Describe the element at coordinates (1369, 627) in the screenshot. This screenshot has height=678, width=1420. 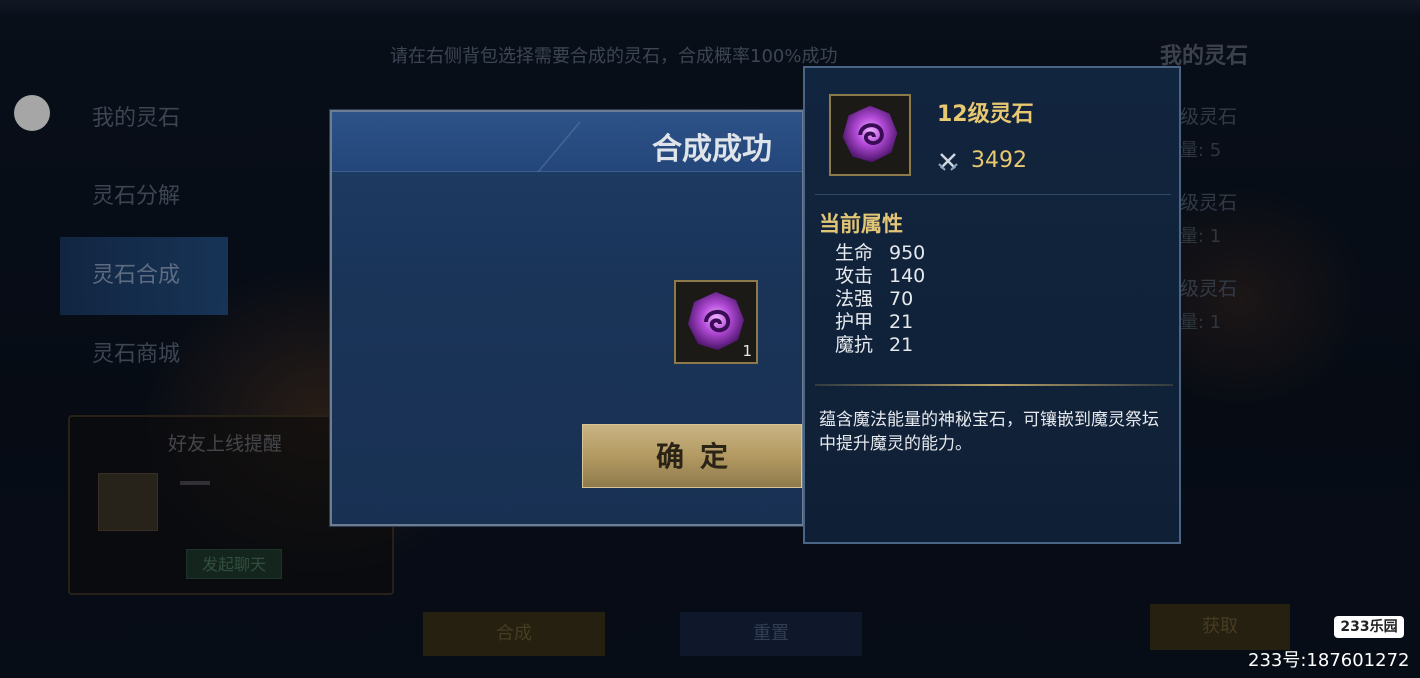
I see `platform-badge: 233乐园` at that location.